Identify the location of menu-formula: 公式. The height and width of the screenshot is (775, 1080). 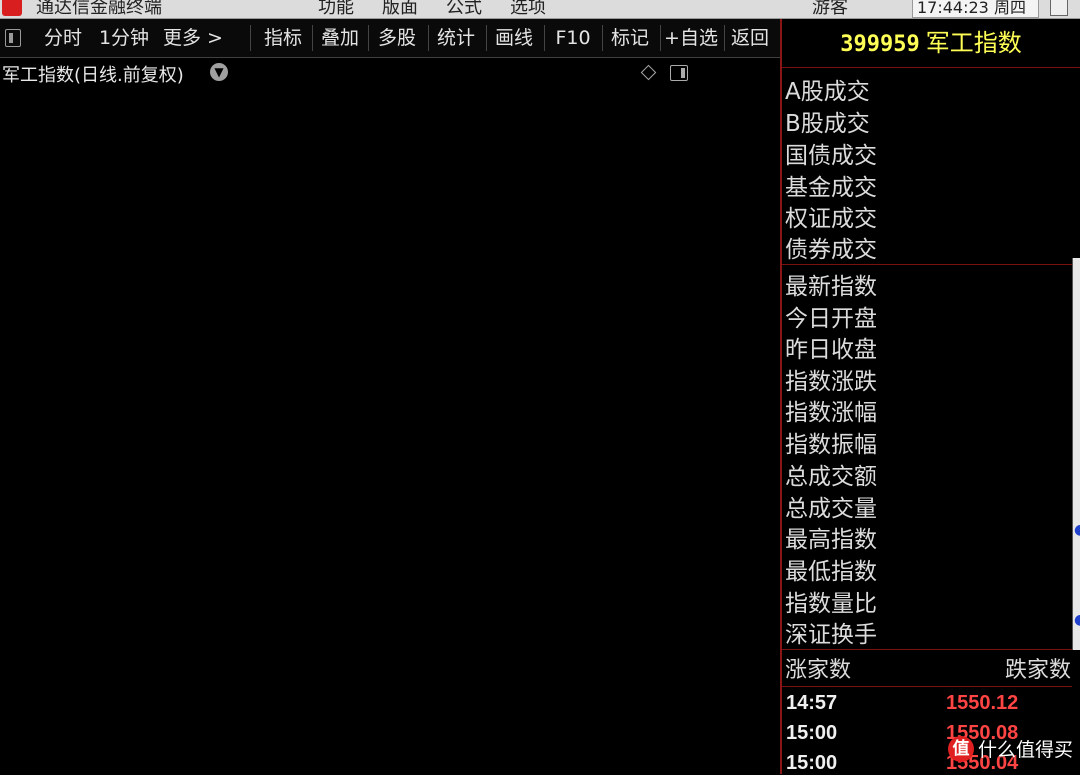
(464, 9).